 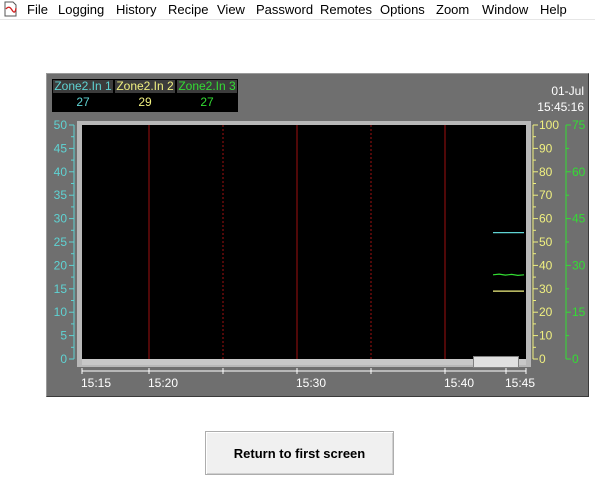 What do you see at coordinates (546, 148) in the screenshot?
I see `axis-tick-label: 90` at bounding box center [546, 148].